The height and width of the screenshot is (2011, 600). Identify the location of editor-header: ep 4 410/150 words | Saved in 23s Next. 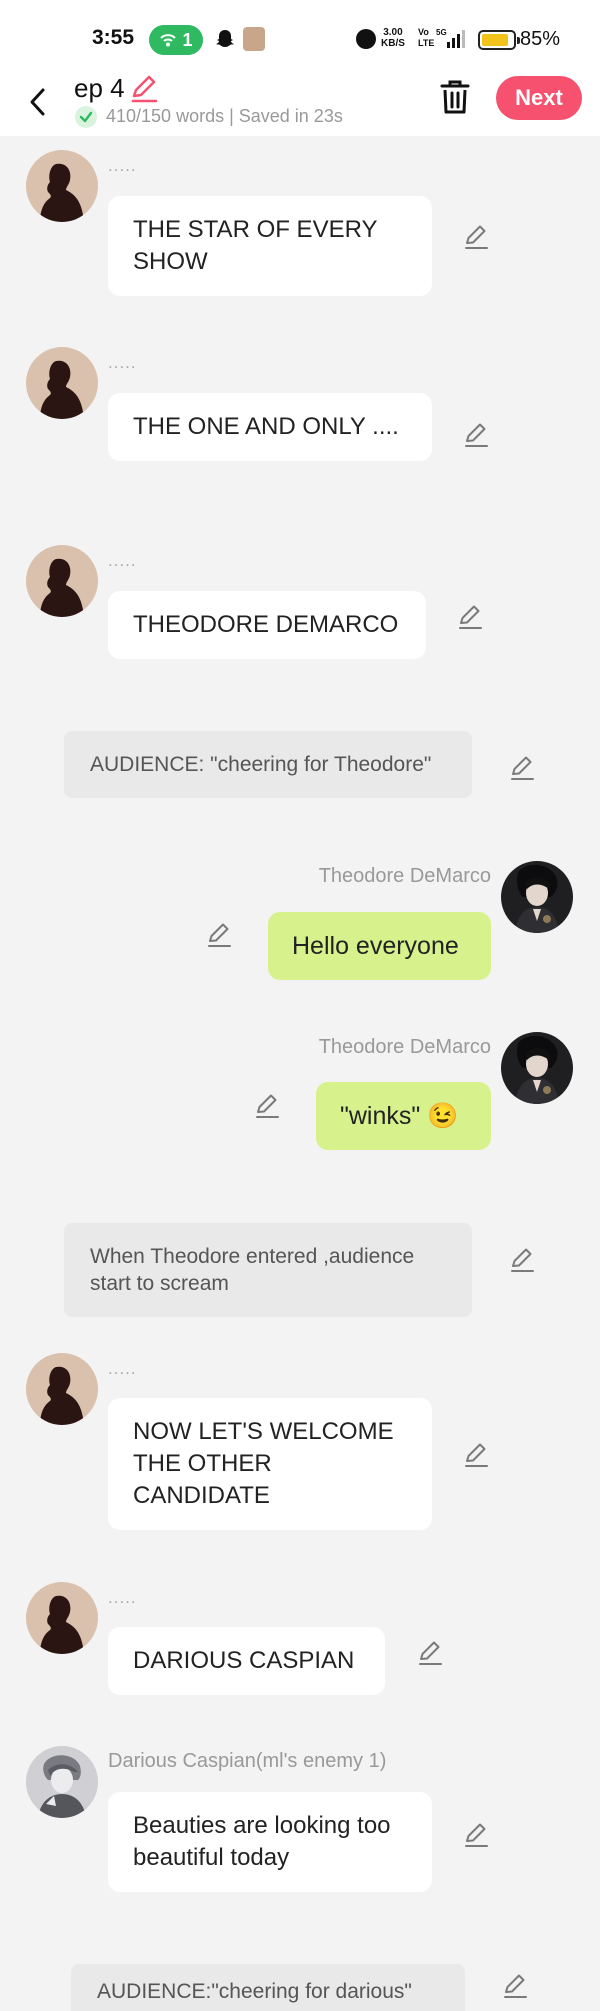
(300, 104).